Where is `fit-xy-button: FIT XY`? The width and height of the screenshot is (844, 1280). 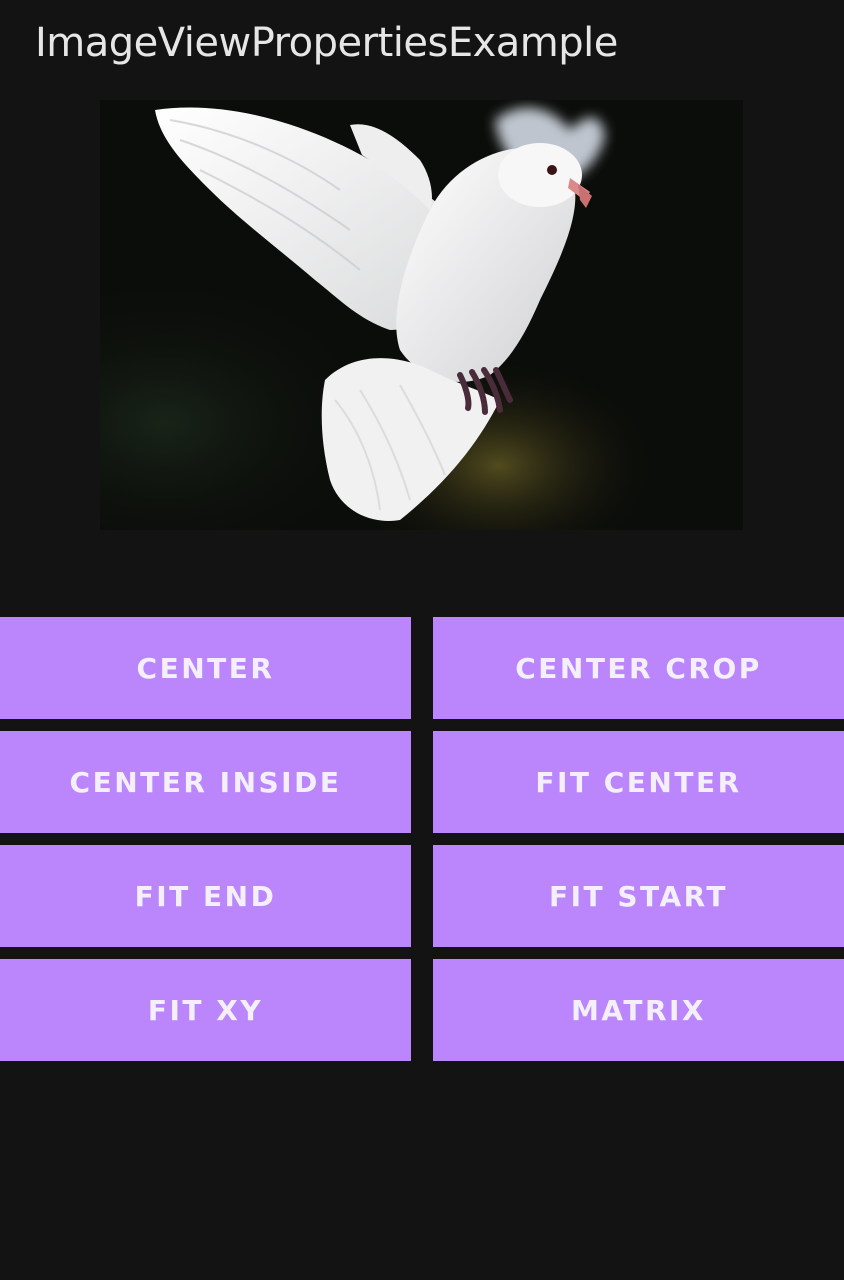
fit-xy-button: FIT XY is located at coordinates (205, 1010).